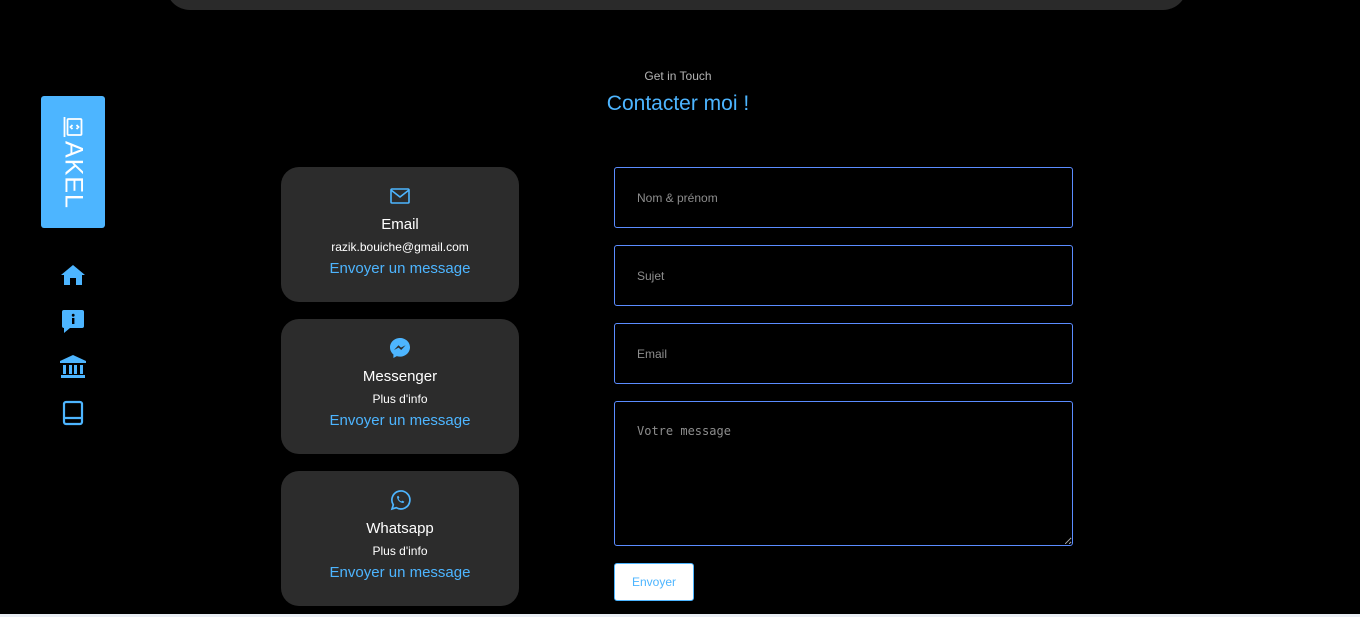 This screenshot has width=1360, height=617. I want to click on send-whatsapp-link: Envoyer un message, so click(400, 572).